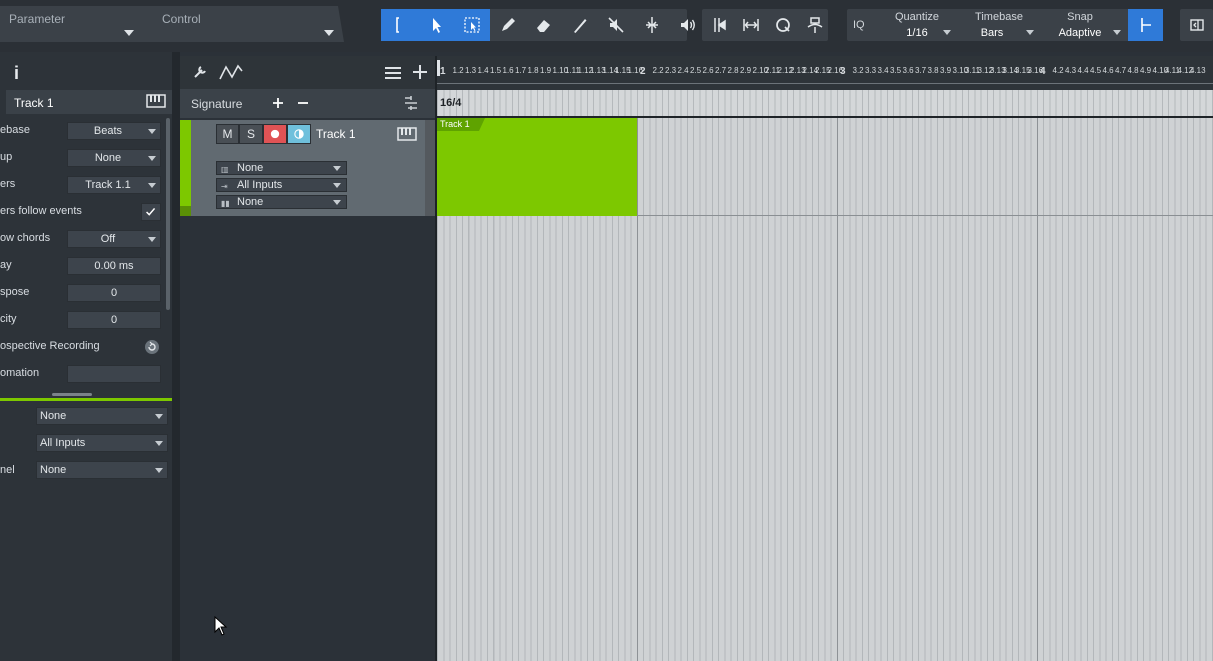  Describe the element at coordinates (437, 25) in the screenshot. I see `arrow-tool` at that location.